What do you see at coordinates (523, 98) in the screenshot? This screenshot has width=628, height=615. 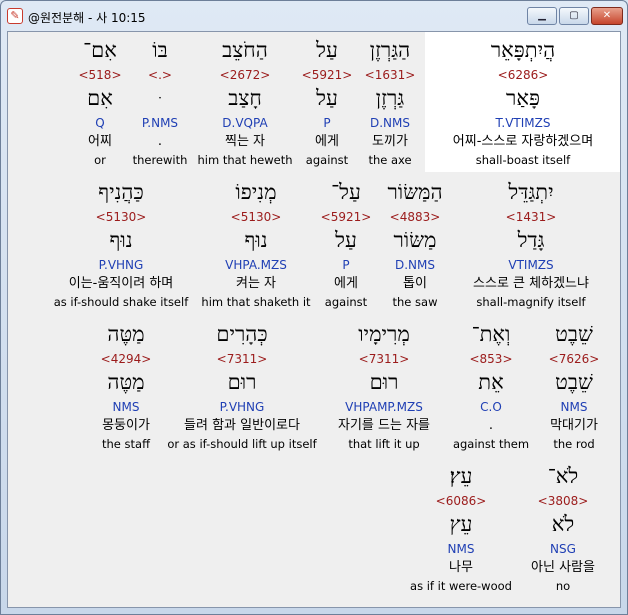 I see `hebrew-lemma: פָּאַר` at bounding box center [523, 98].